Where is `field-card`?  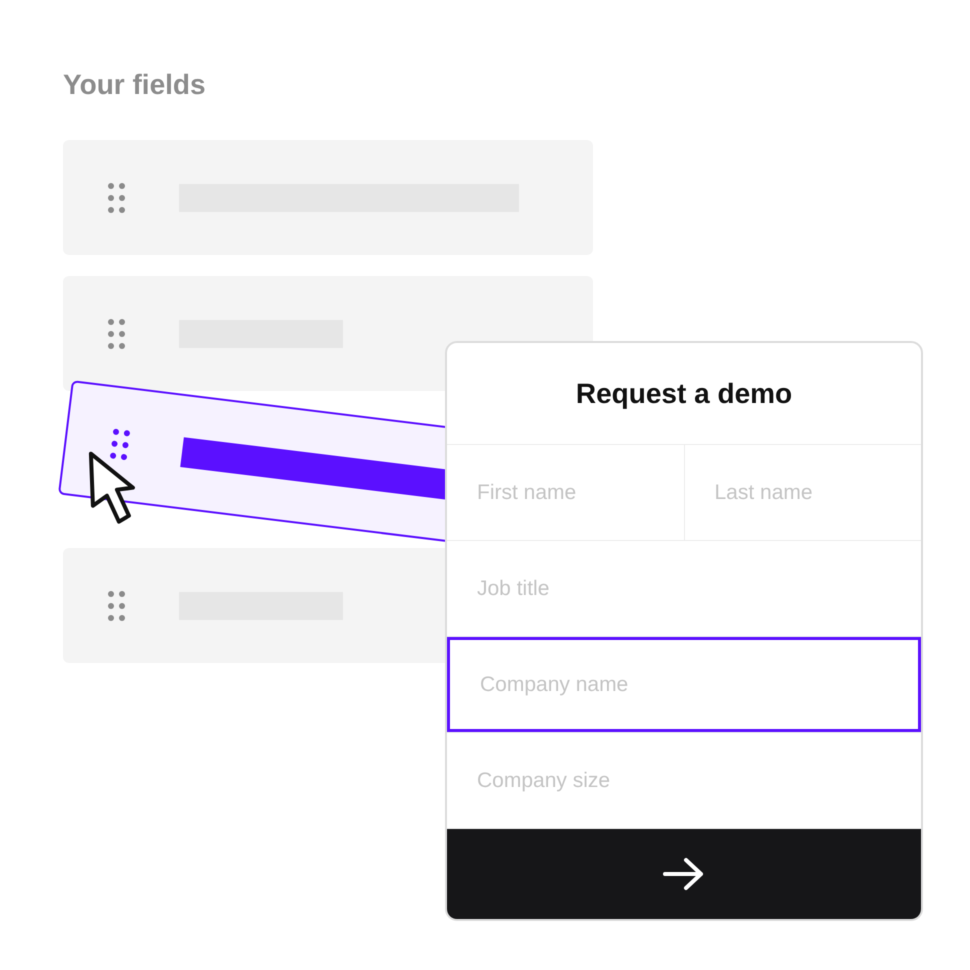
field-card is located at coordinates (328, 197).